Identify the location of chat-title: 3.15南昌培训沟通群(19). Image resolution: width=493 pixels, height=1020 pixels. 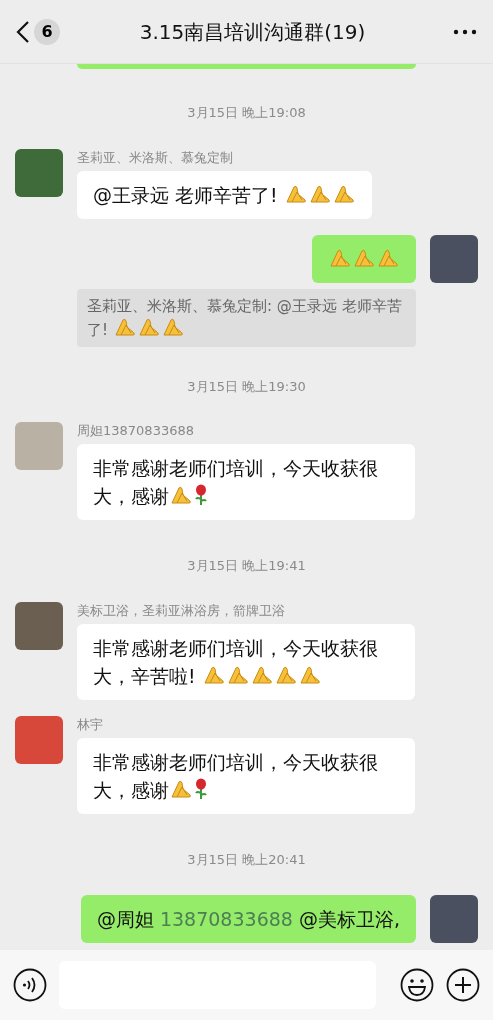
(252, 32).